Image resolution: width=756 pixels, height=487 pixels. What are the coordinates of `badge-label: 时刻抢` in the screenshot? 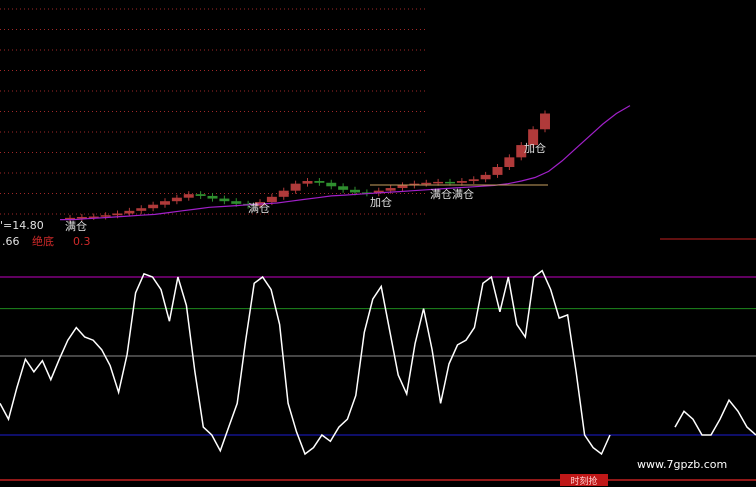 It's located at (583, 481).